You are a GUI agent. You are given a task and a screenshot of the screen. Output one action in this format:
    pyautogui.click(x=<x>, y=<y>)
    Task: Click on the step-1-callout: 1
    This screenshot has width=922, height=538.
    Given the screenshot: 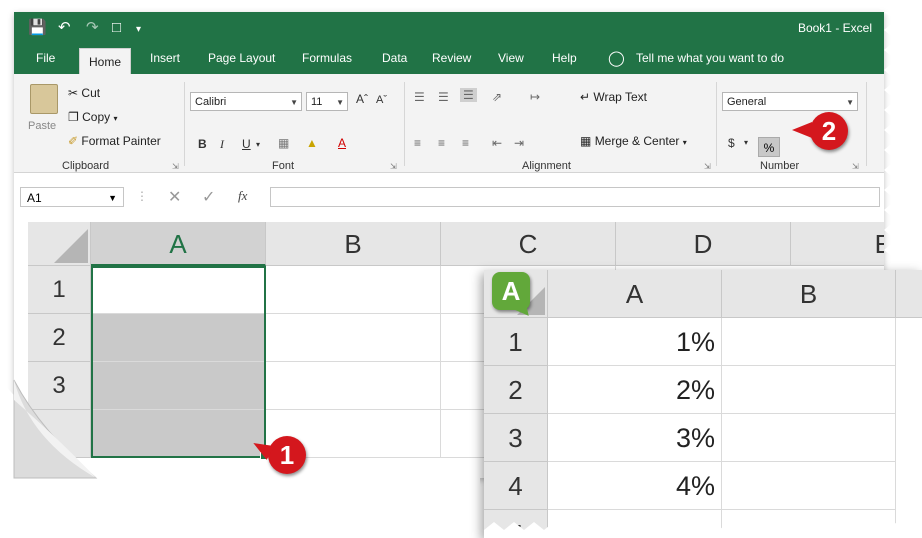 What is the action you would take?
    pyautogui.click(x=287, y=455)
    